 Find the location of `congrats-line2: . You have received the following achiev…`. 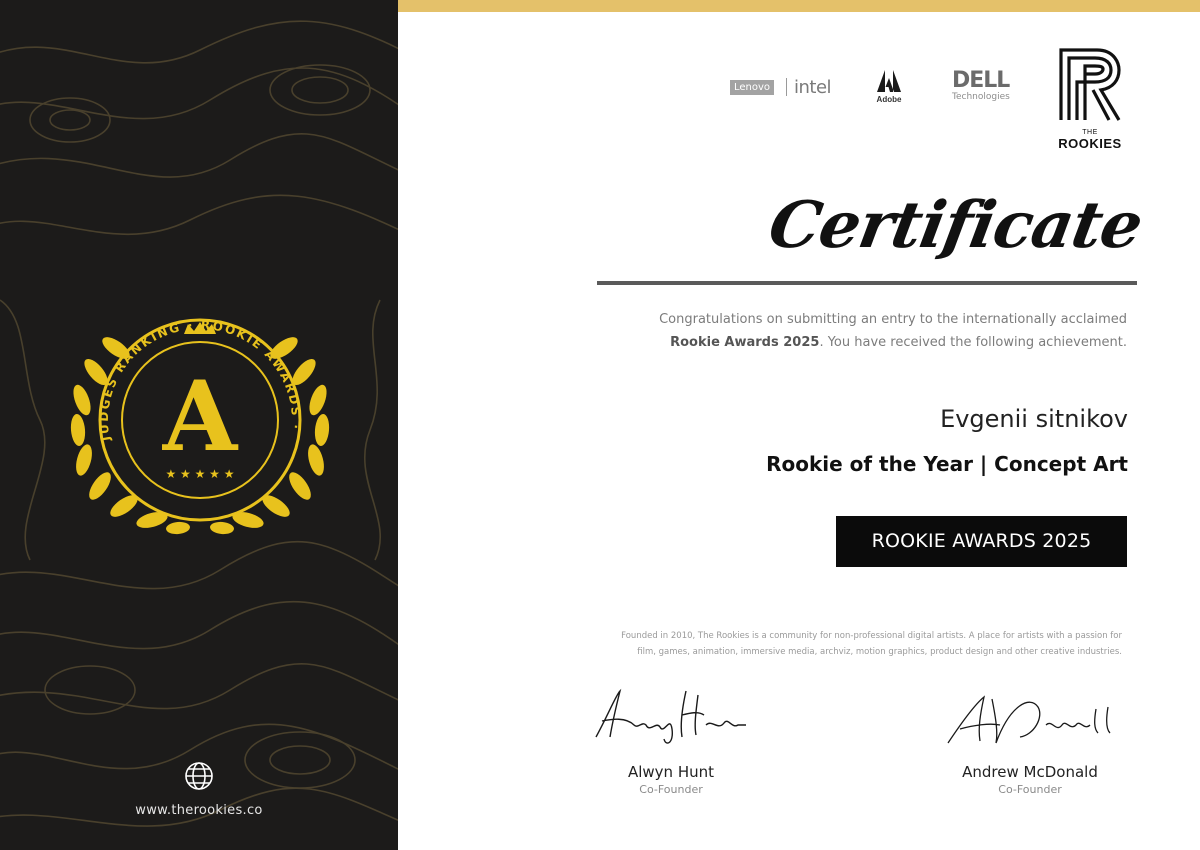

congrats-line2: . You have received the following achiev… is located at coordinates (973, 342).